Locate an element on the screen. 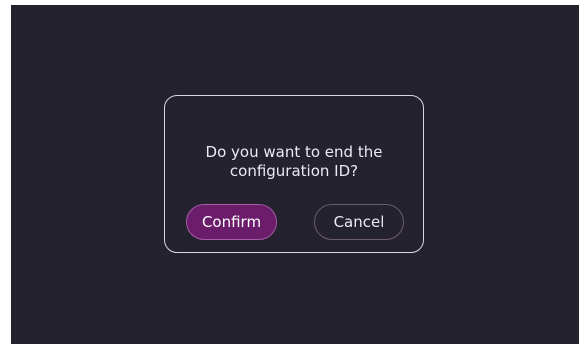  cancel-button: Cancel is located at coordinates (359, 222).